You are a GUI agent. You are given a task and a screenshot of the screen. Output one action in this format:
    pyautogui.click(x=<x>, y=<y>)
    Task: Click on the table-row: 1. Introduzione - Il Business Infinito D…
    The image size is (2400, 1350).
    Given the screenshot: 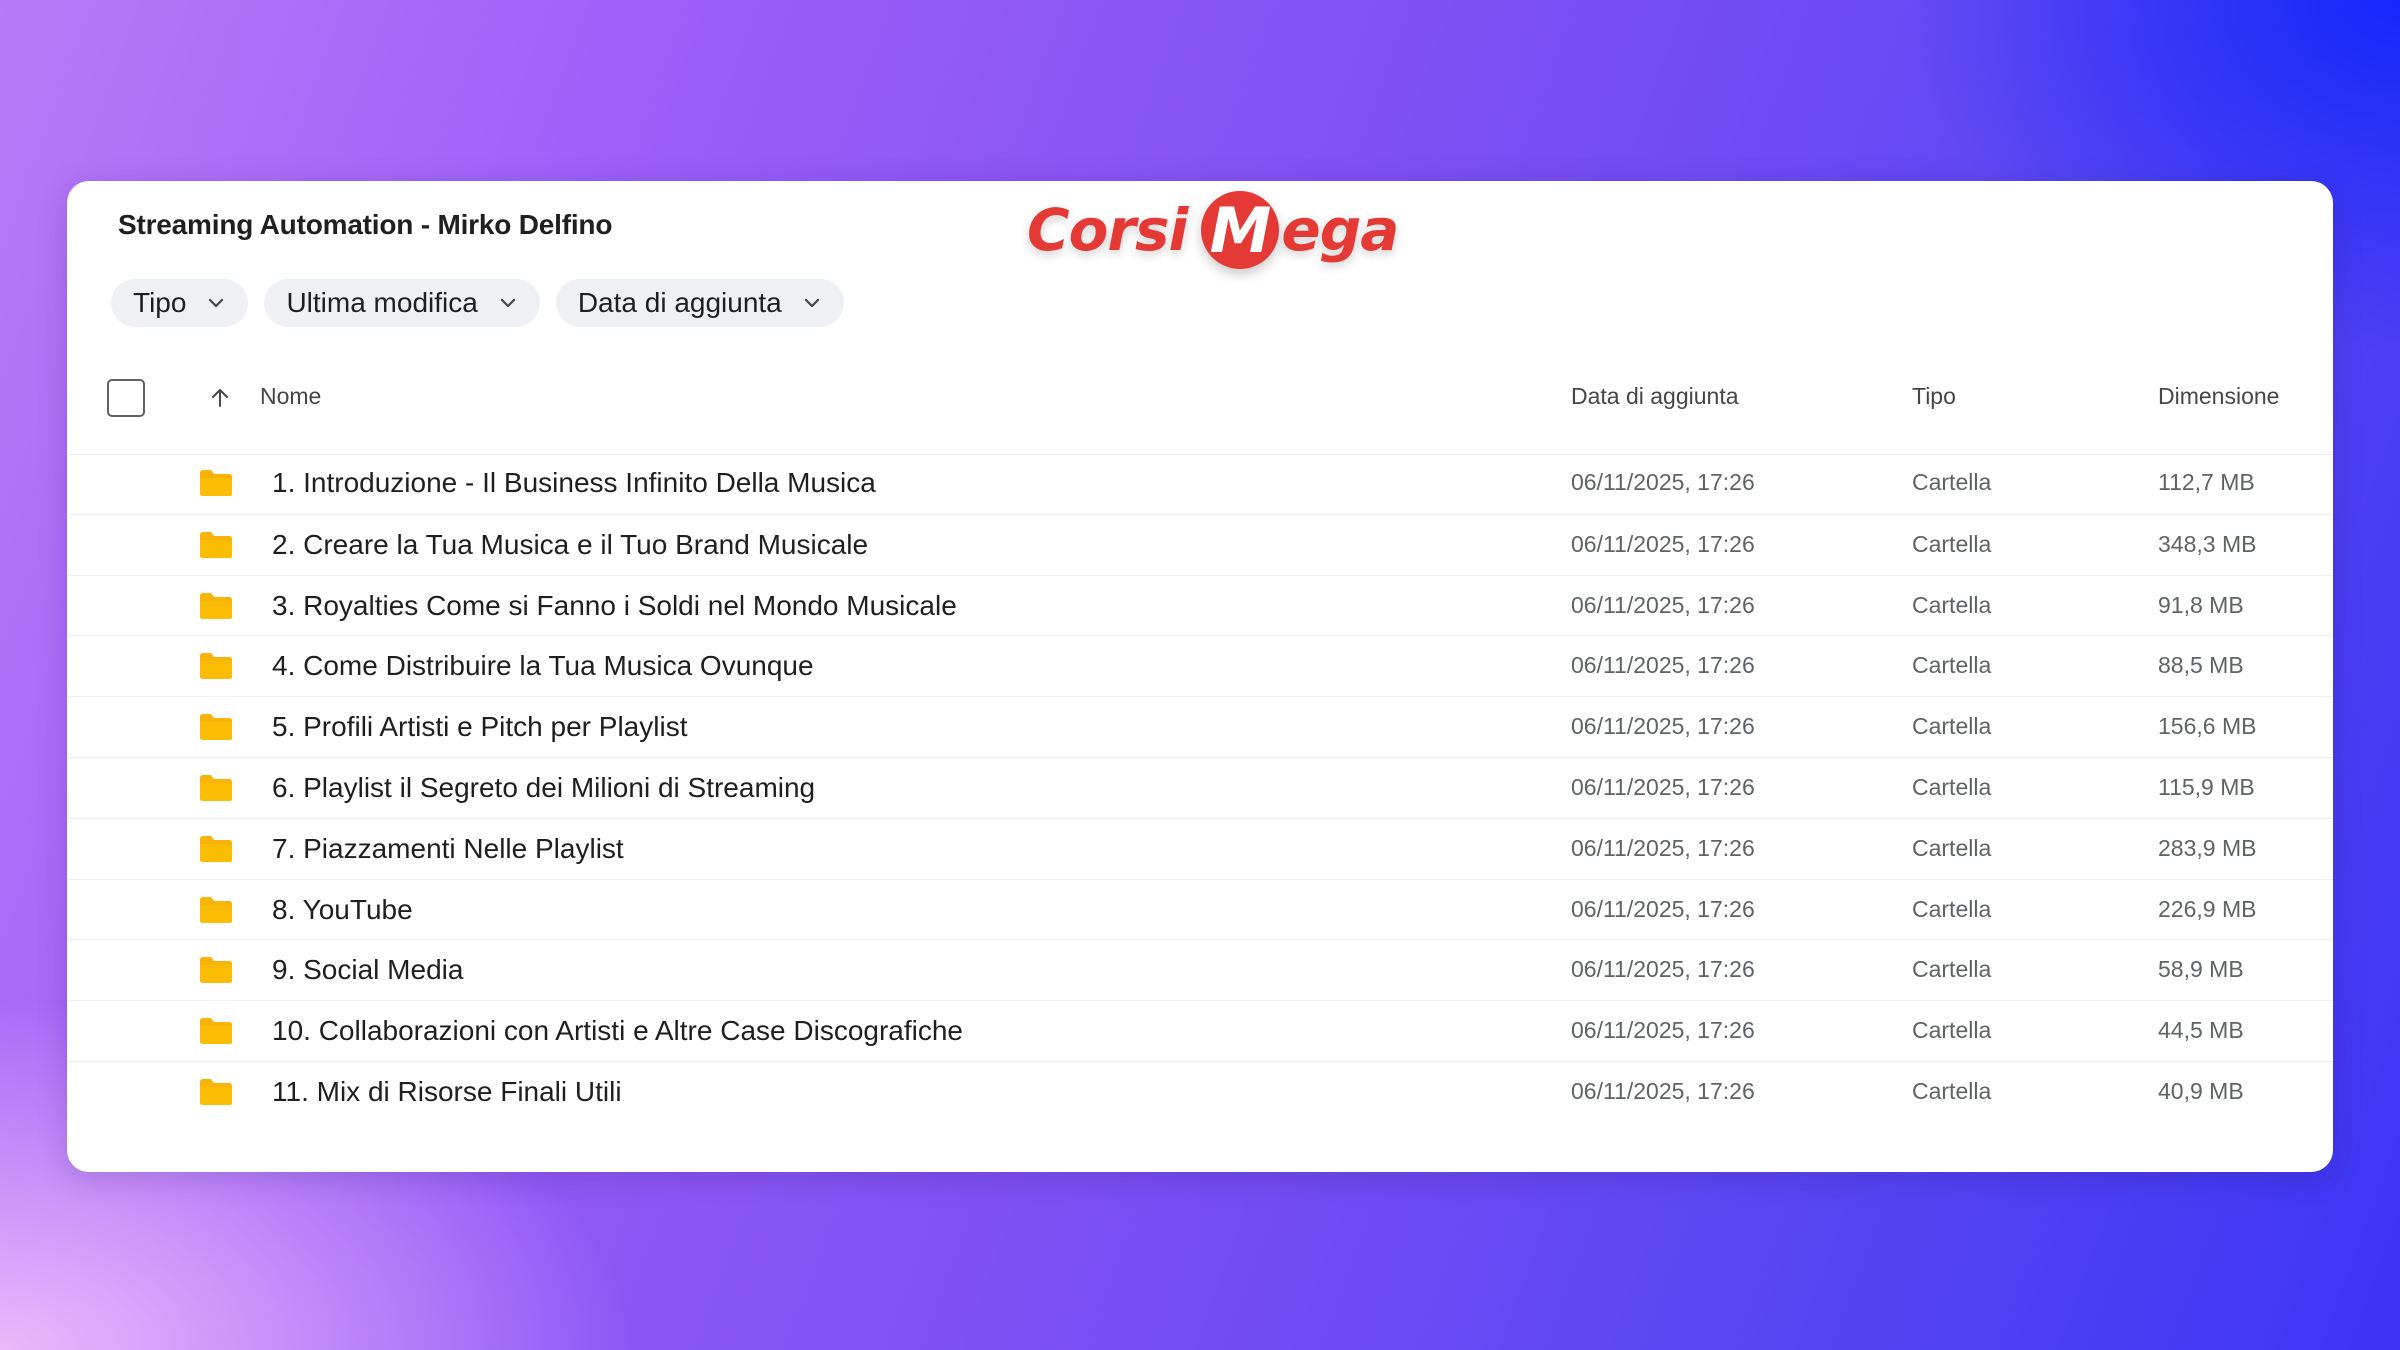 What is the action you would take?
    pyautogui.click(x=1200, y=483)
    